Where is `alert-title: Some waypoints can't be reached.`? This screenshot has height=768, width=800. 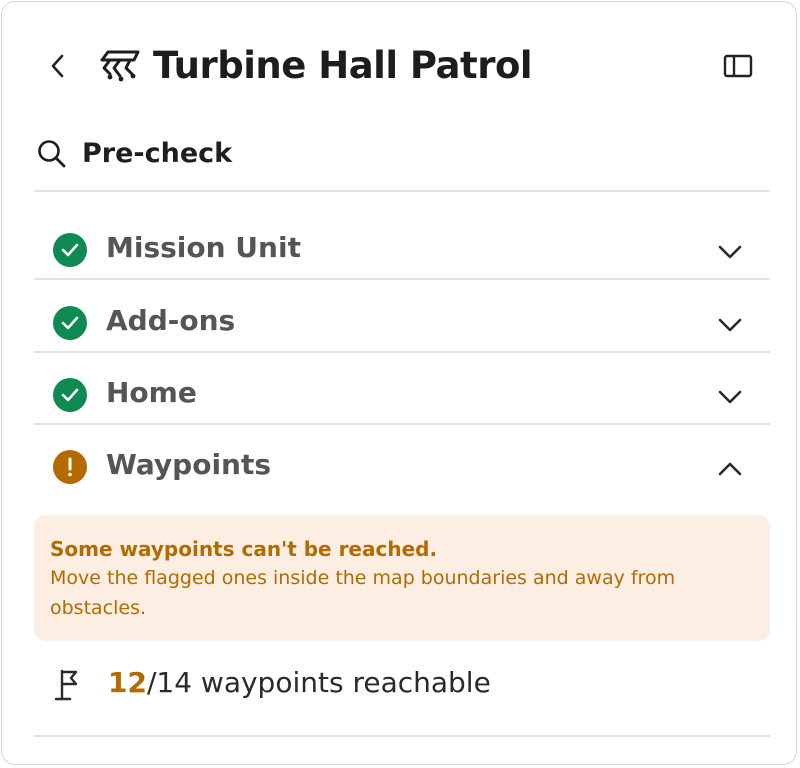 alert-title: Some waypoints can't be reached. is located at coordinates (244, 549).